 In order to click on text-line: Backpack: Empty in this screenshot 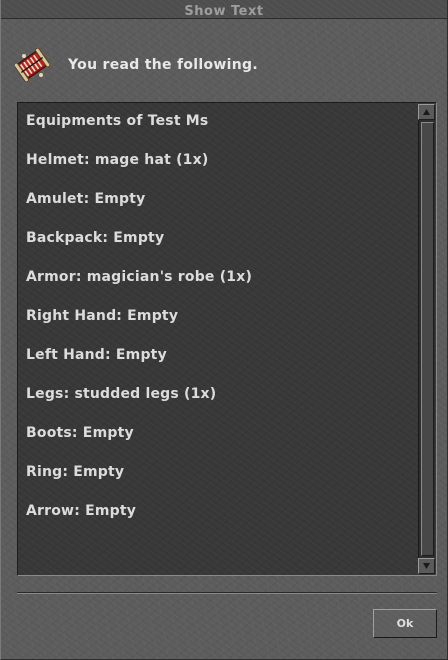, I will do `click(95, 238)`.